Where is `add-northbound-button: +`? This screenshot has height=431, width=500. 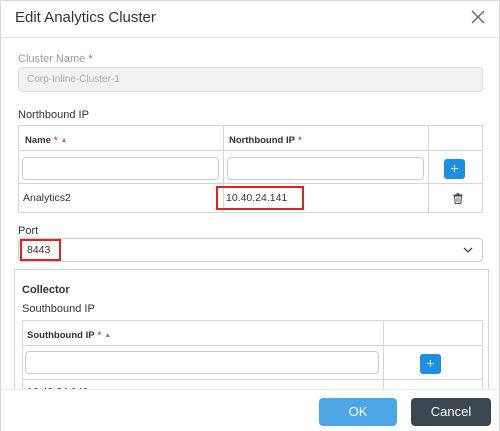 add-northbound-button: + is located at coordinates (454, 169).